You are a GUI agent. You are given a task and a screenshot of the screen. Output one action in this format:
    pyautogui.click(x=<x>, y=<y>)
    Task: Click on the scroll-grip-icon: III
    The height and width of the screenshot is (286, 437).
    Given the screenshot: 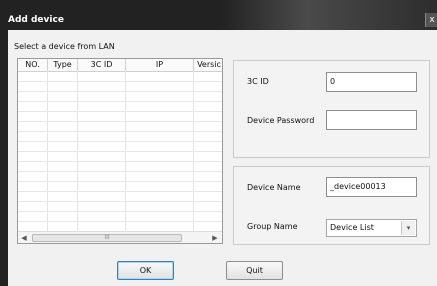 What is the action you would take?
    pyautogui.click(x=107, y=237)
    